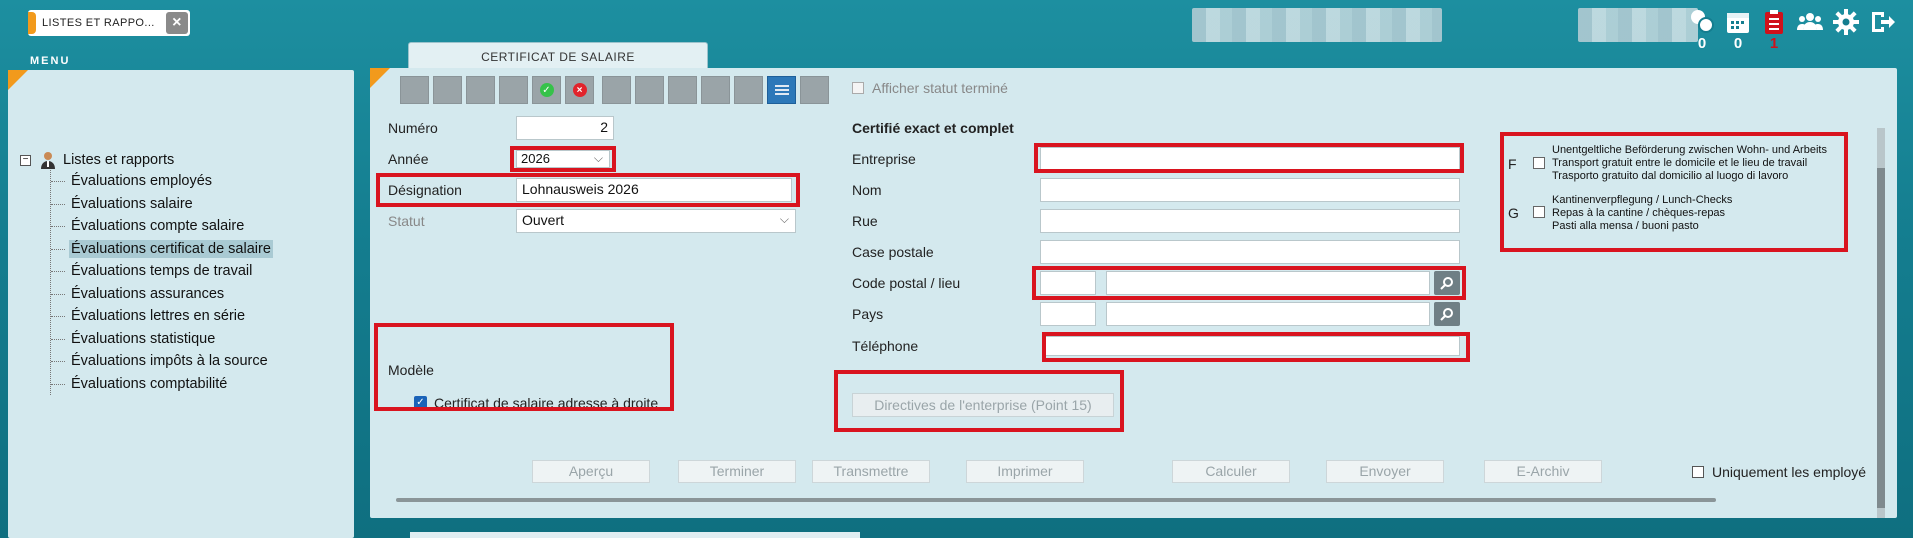 This screenshot has width=1913, height=538. What do you see at coordinates (1642, 200) in the screenshot?
I see `option-g-line-de: Kantinenverpflegung / Lunch-Checks` at bounding box center [1642, 200].